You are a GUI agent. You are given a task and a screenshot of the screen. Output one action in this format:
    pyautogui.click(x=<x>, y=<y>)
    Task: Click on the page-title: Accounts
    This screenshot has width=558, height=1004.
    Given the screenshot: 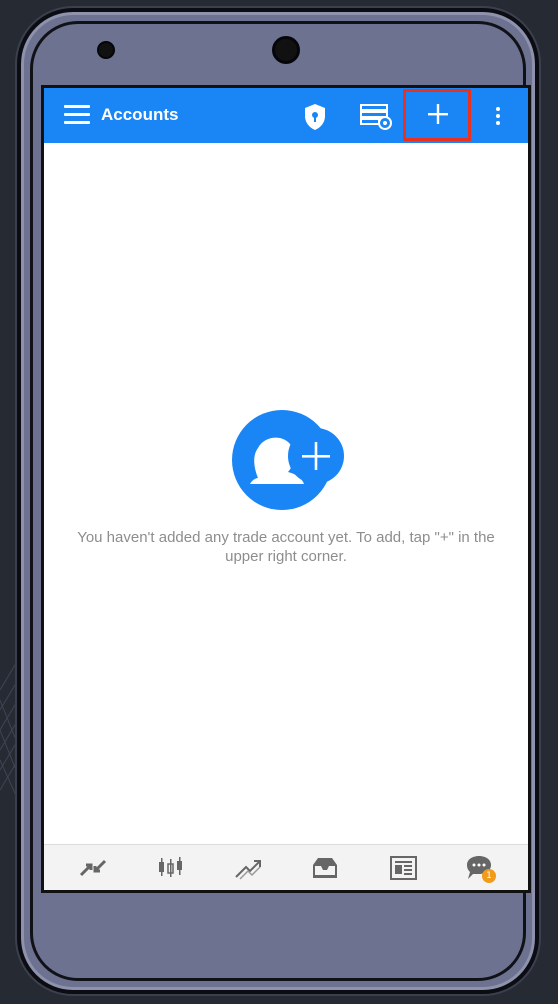 What is the action you would take?
    pyautogui.click(x=140, y=114)
    